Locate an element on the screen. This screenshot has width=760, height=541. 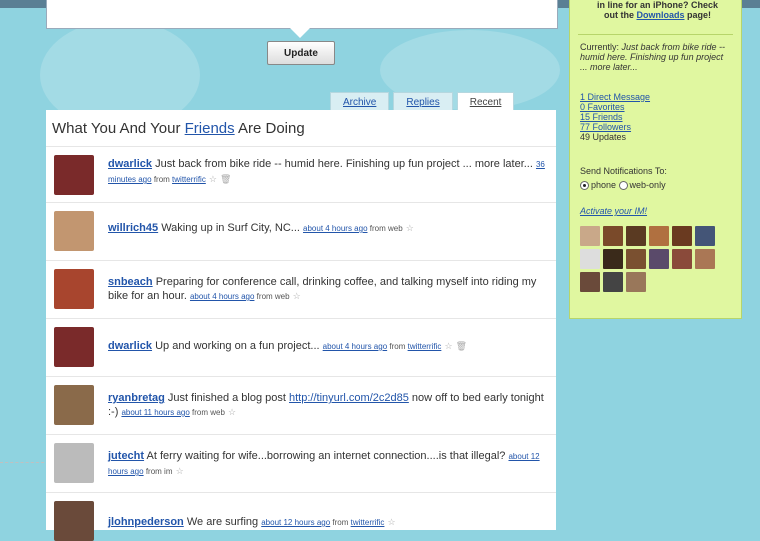
tab-replies: Replies is located at coordinates (423, 101).